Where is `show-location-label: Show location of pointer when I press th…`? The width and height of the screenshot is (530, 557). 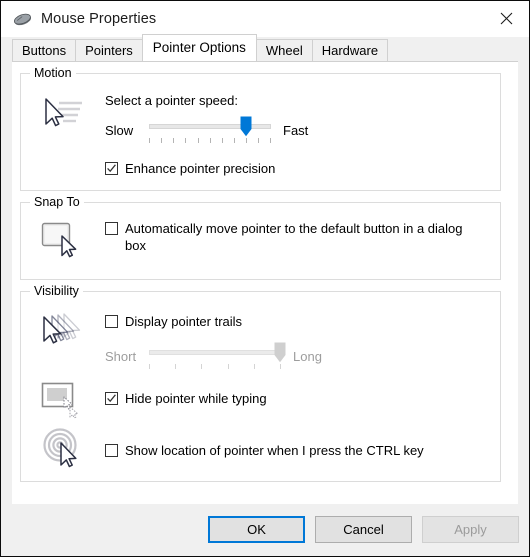
show-location-label: Show location of pointer when I press th… is located at coordinates (274, 450).